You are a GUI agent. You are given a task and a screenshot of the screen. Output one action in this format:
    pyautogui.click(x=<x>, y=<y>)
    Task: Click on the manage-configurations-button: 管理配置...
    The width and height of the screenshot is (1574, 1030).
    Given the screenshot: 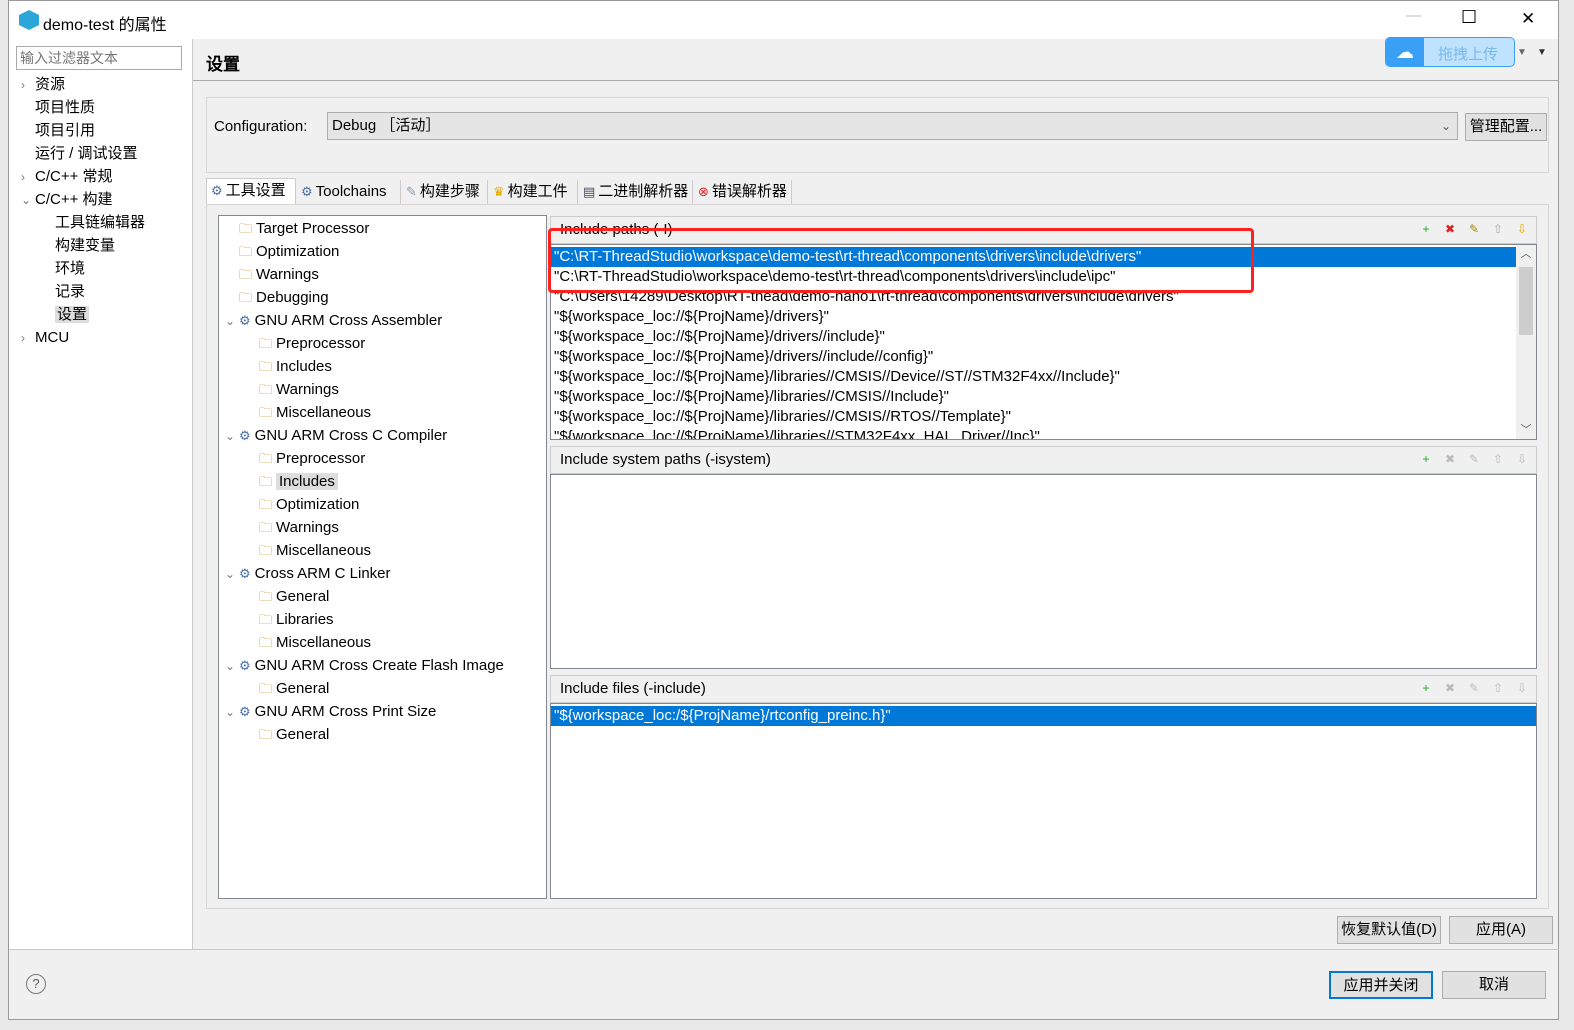 What is the action you would take?
    pyautogui.click(x=1506, y=127)
    